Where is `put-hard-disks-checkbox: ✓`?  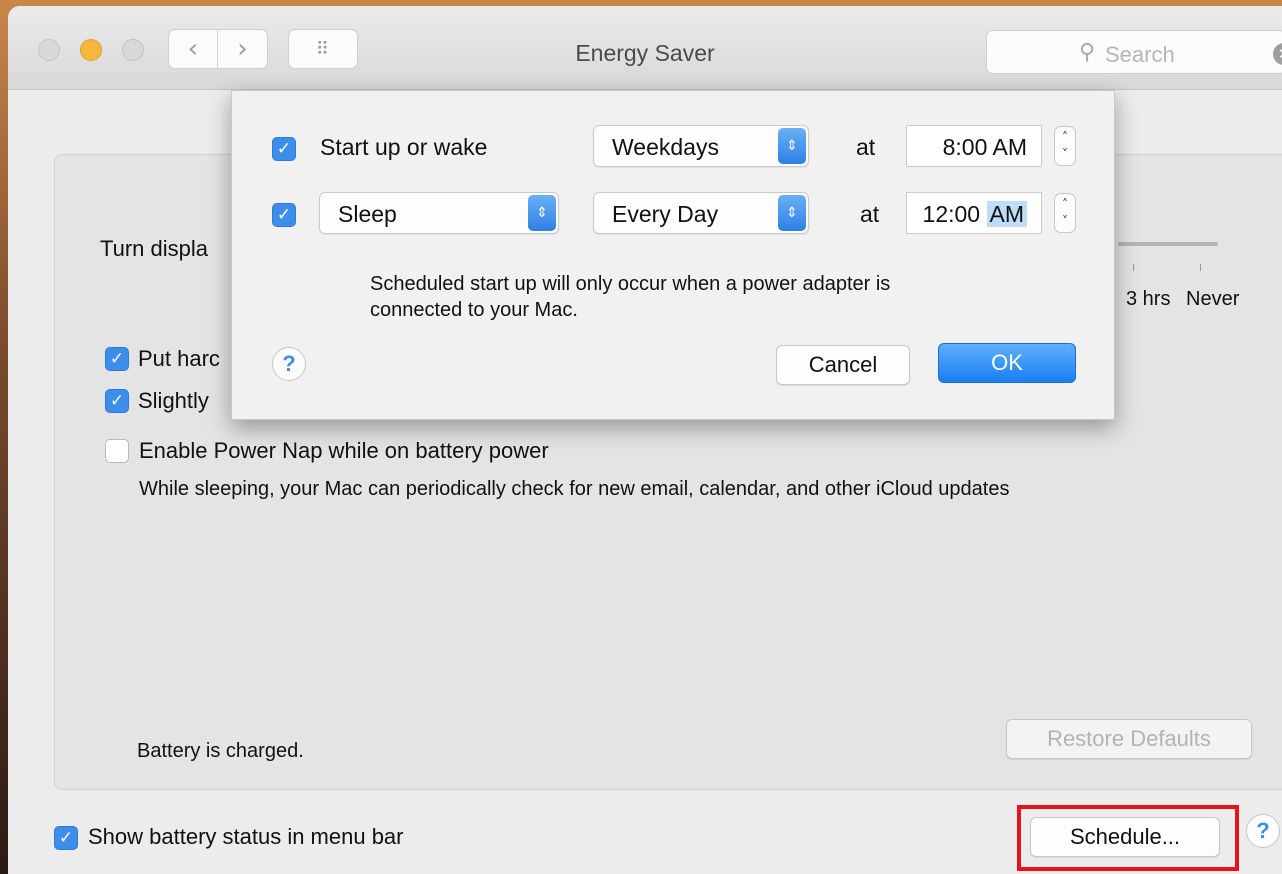
put-hard-disks-checkbox: ✓ is located at coordinates (117, 359).